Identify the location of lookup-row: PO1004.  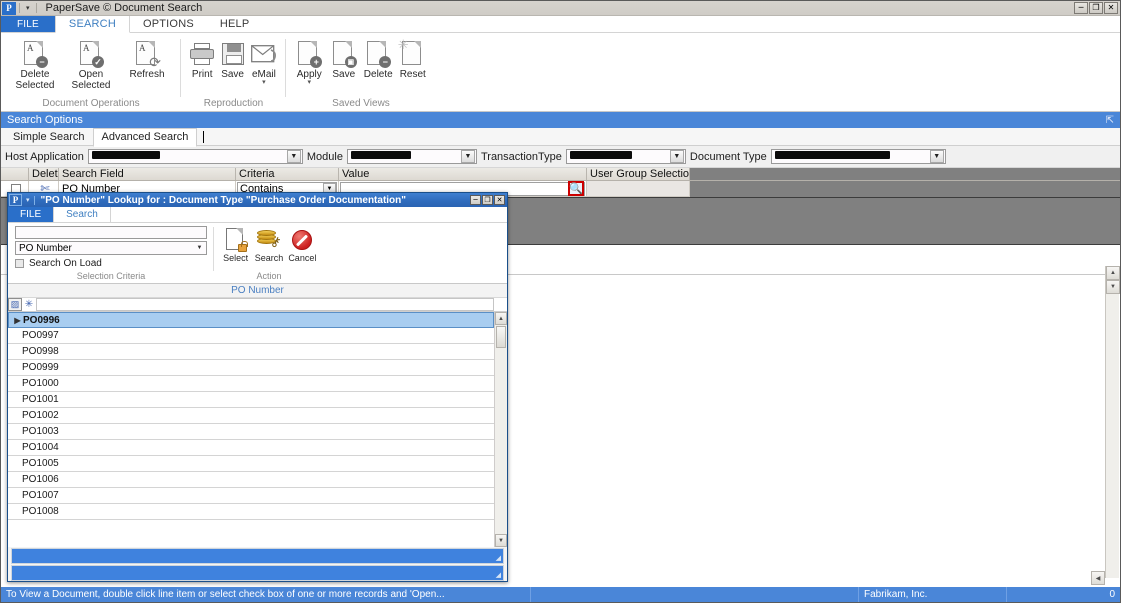
(251, 448).